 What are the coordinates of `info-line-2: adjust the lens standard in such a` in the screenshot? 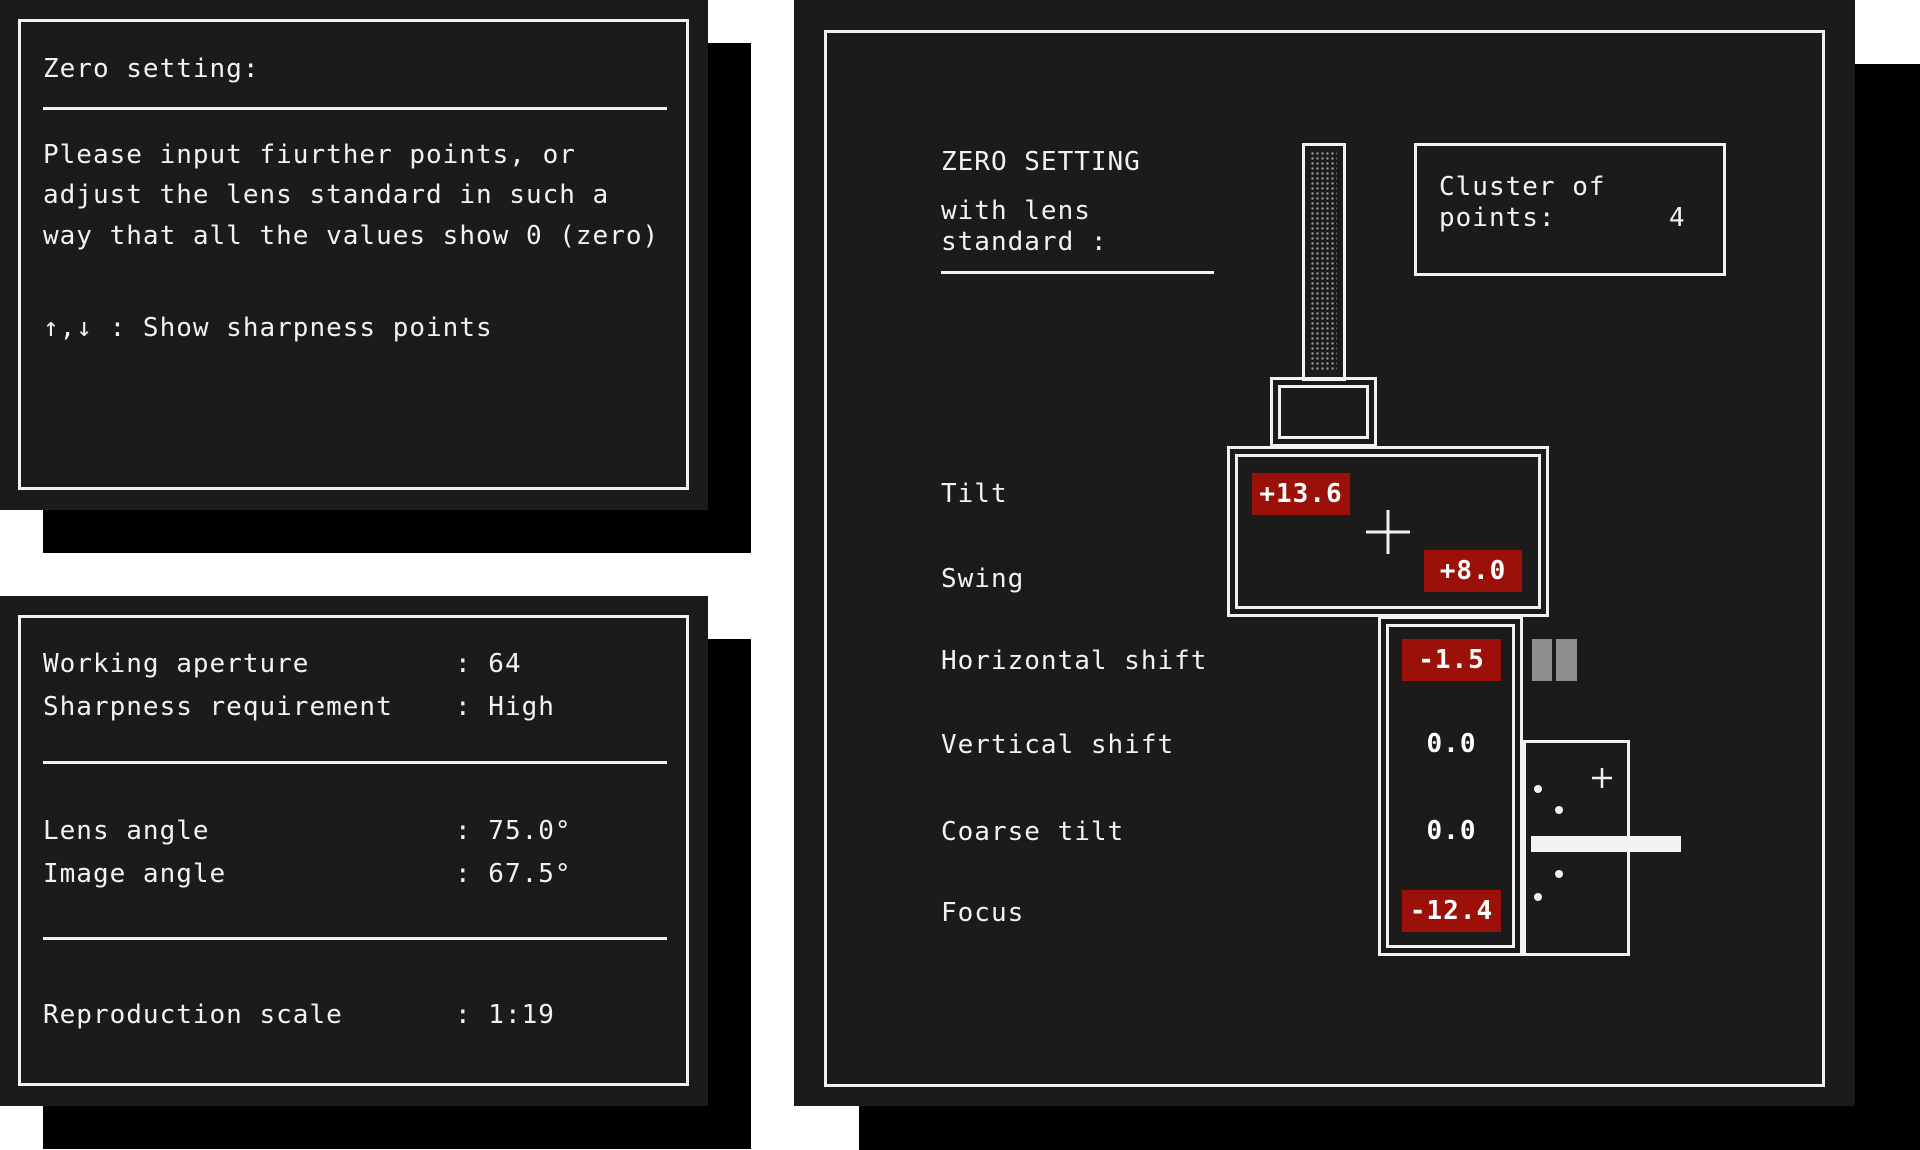 It's located at (326, 195).